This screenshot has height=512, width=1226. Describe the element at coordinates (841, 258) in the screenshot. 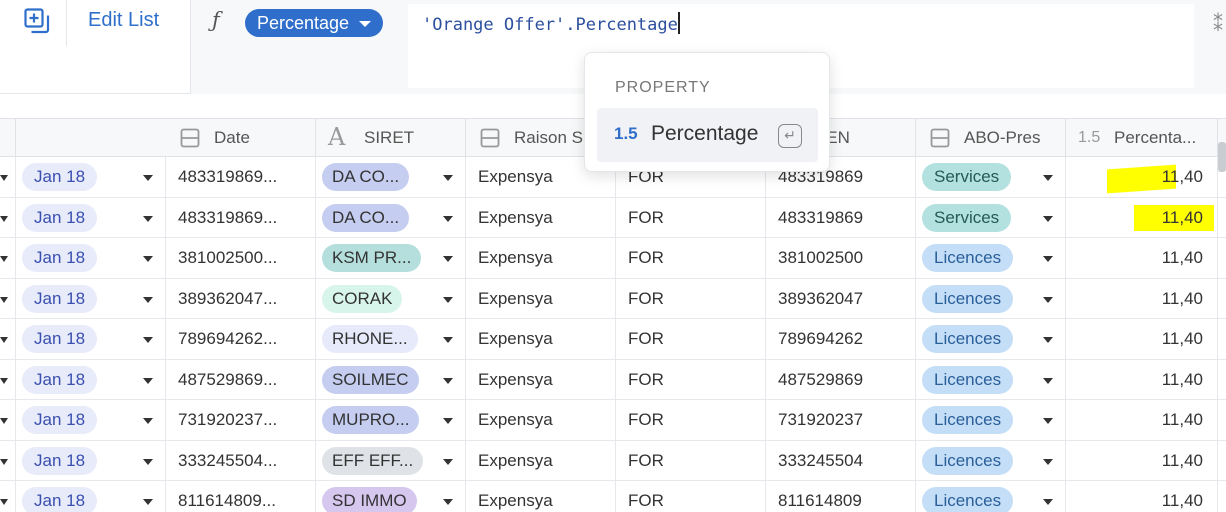

I see `cell-siren: 381002500` at that location.